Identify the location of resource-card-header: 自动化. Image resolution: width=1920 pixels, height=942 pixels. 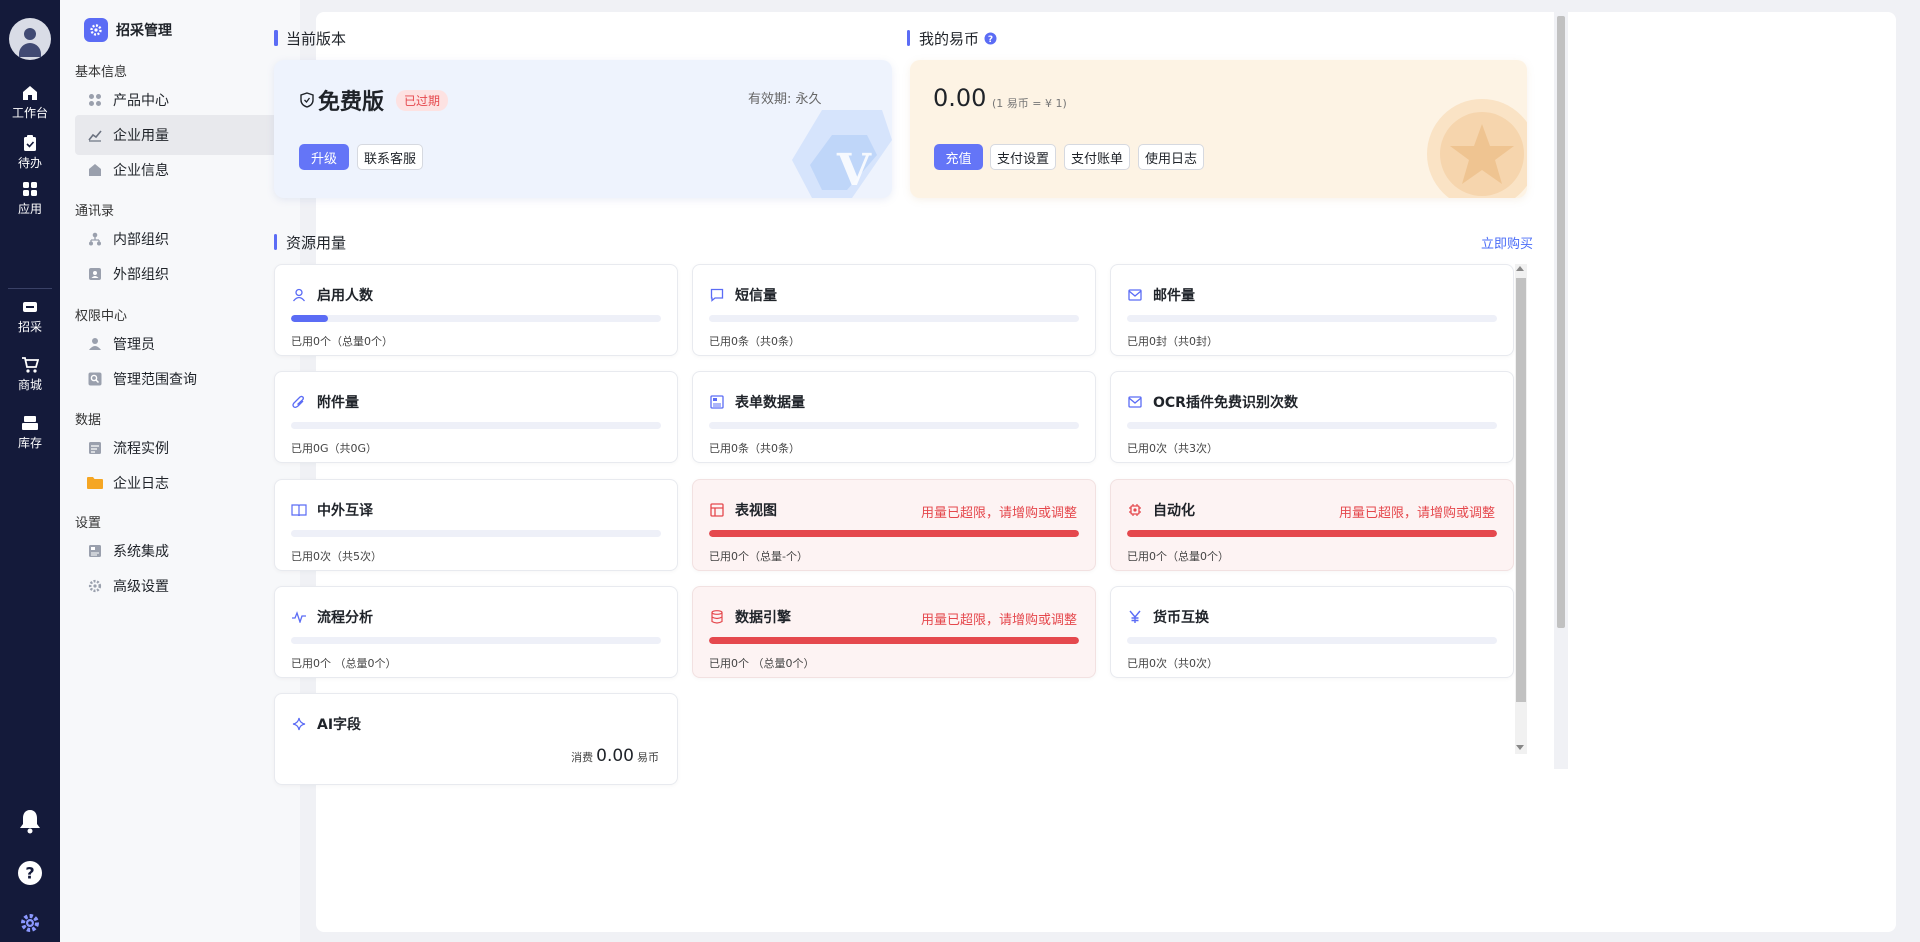
(1161, 510).